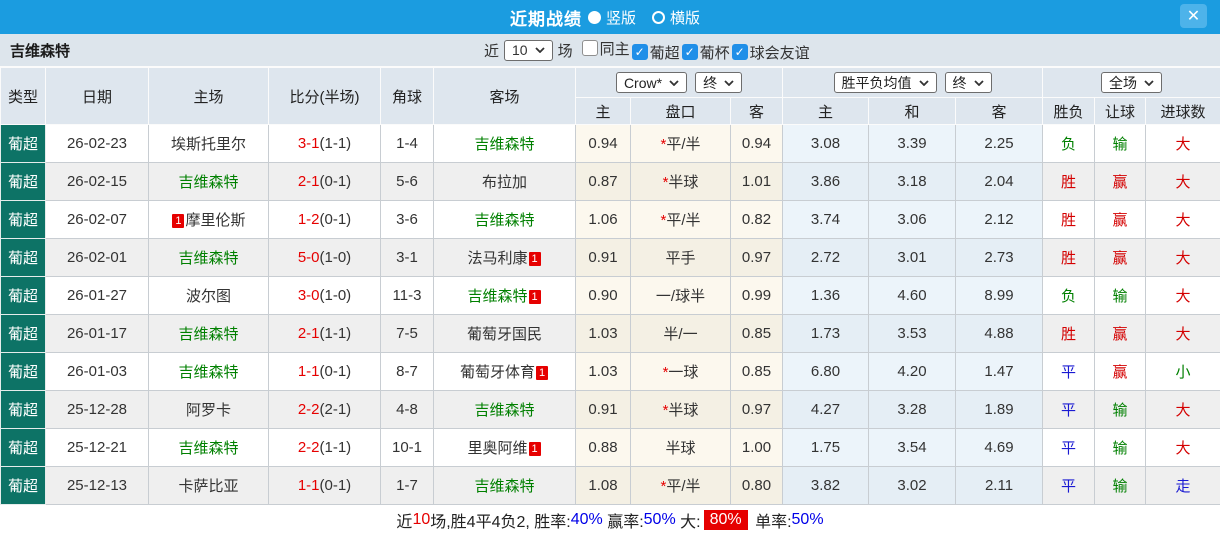 The image size is (1220, 534). Describe the element at coordinates (407, 295) in the screenshot. I see `corner-cell: 11-3` at that location.